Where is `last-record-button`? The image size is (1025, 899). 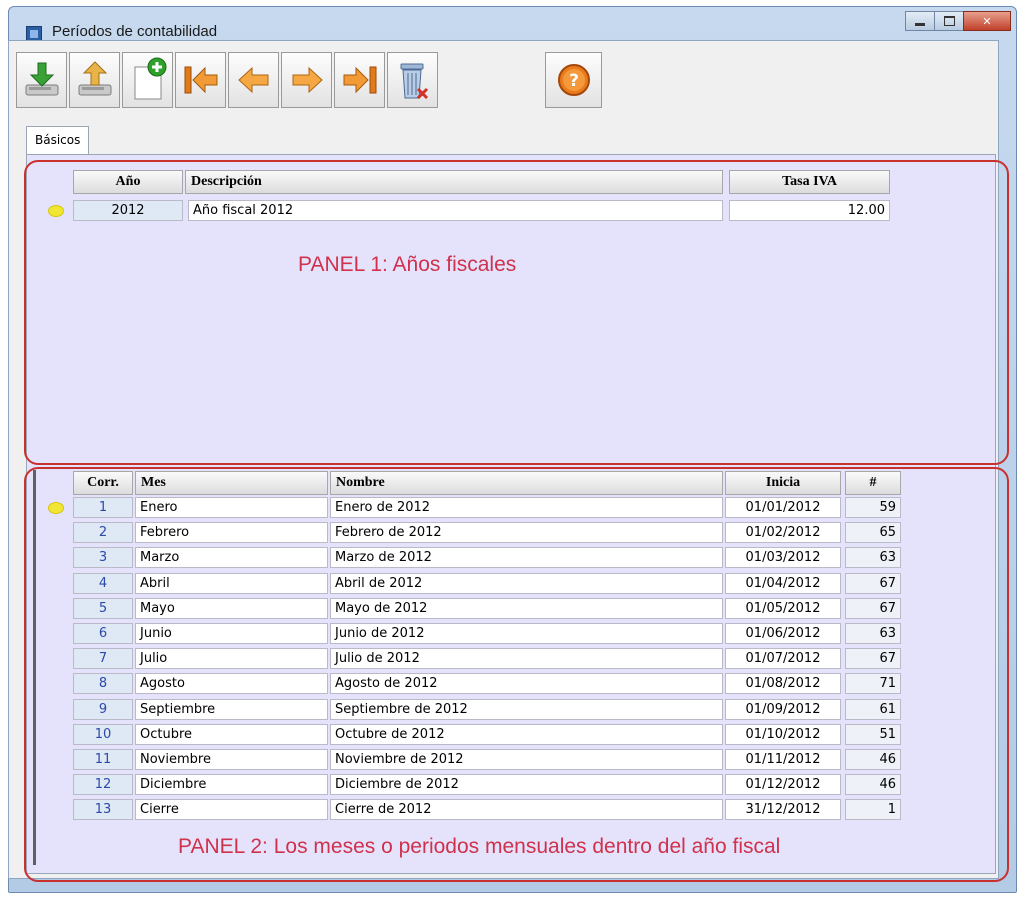 last-record-button is located at coordinates (359, 80).